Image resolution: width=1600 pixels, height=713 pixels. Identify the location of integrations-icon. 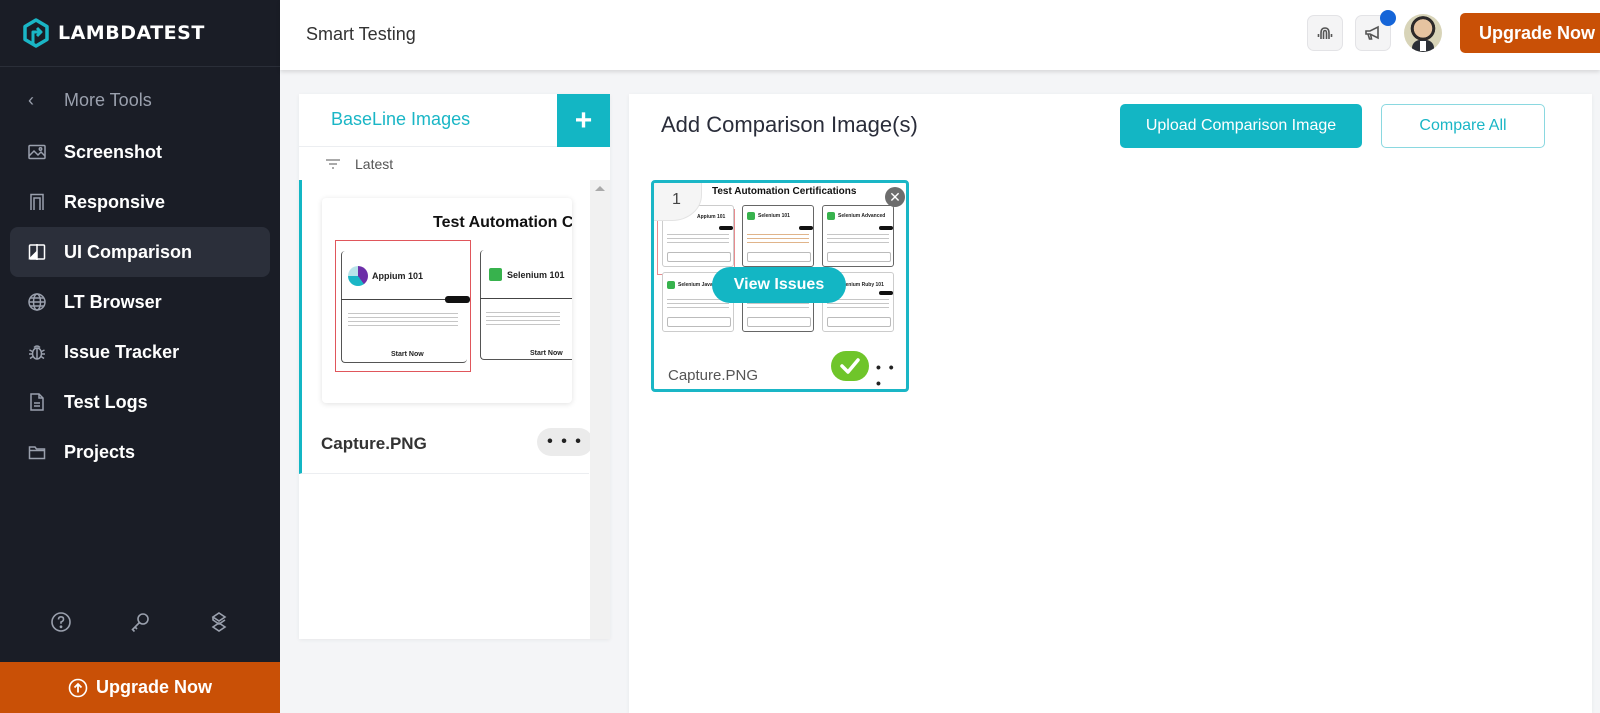
(219, 622).